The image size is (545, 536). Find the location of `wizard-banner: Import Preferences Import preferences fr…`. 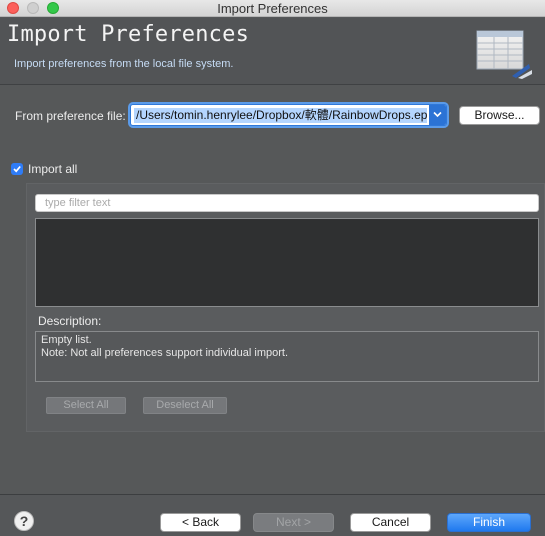

wizard-banner: Import Preferences Import preferences fr… is located at coordinates (272, 51).